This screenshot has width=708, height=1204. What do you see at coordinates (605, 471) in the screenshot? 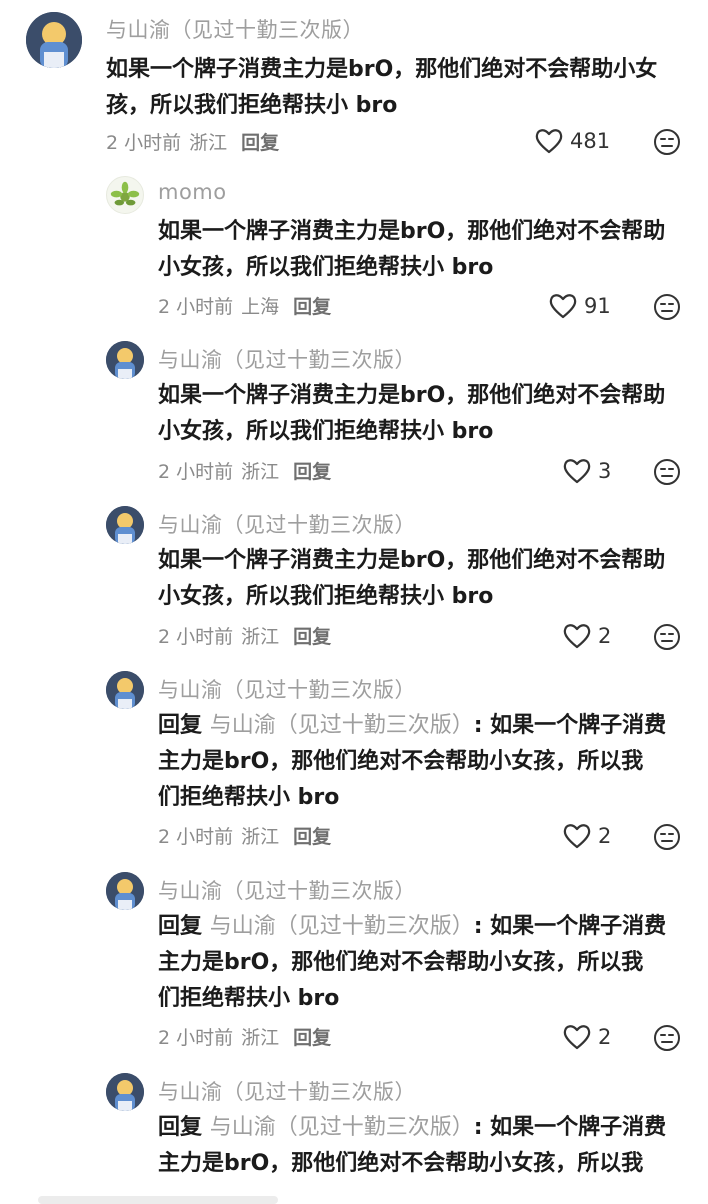
I see `like-count: 3` at bounding box center [605, 471].